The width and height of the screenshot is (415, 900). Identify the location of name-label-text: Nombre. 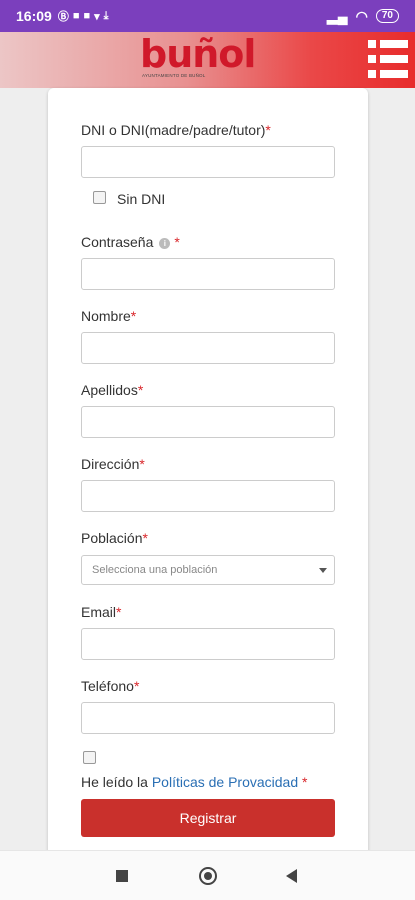
(106, 316).